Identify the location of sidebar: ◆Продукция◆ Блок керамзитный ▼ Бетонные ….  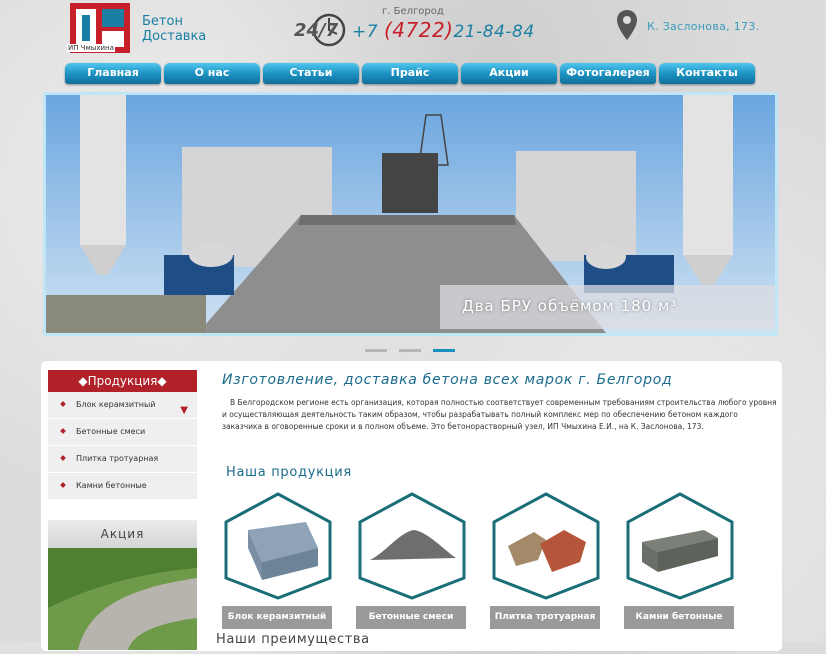
(122, 435).